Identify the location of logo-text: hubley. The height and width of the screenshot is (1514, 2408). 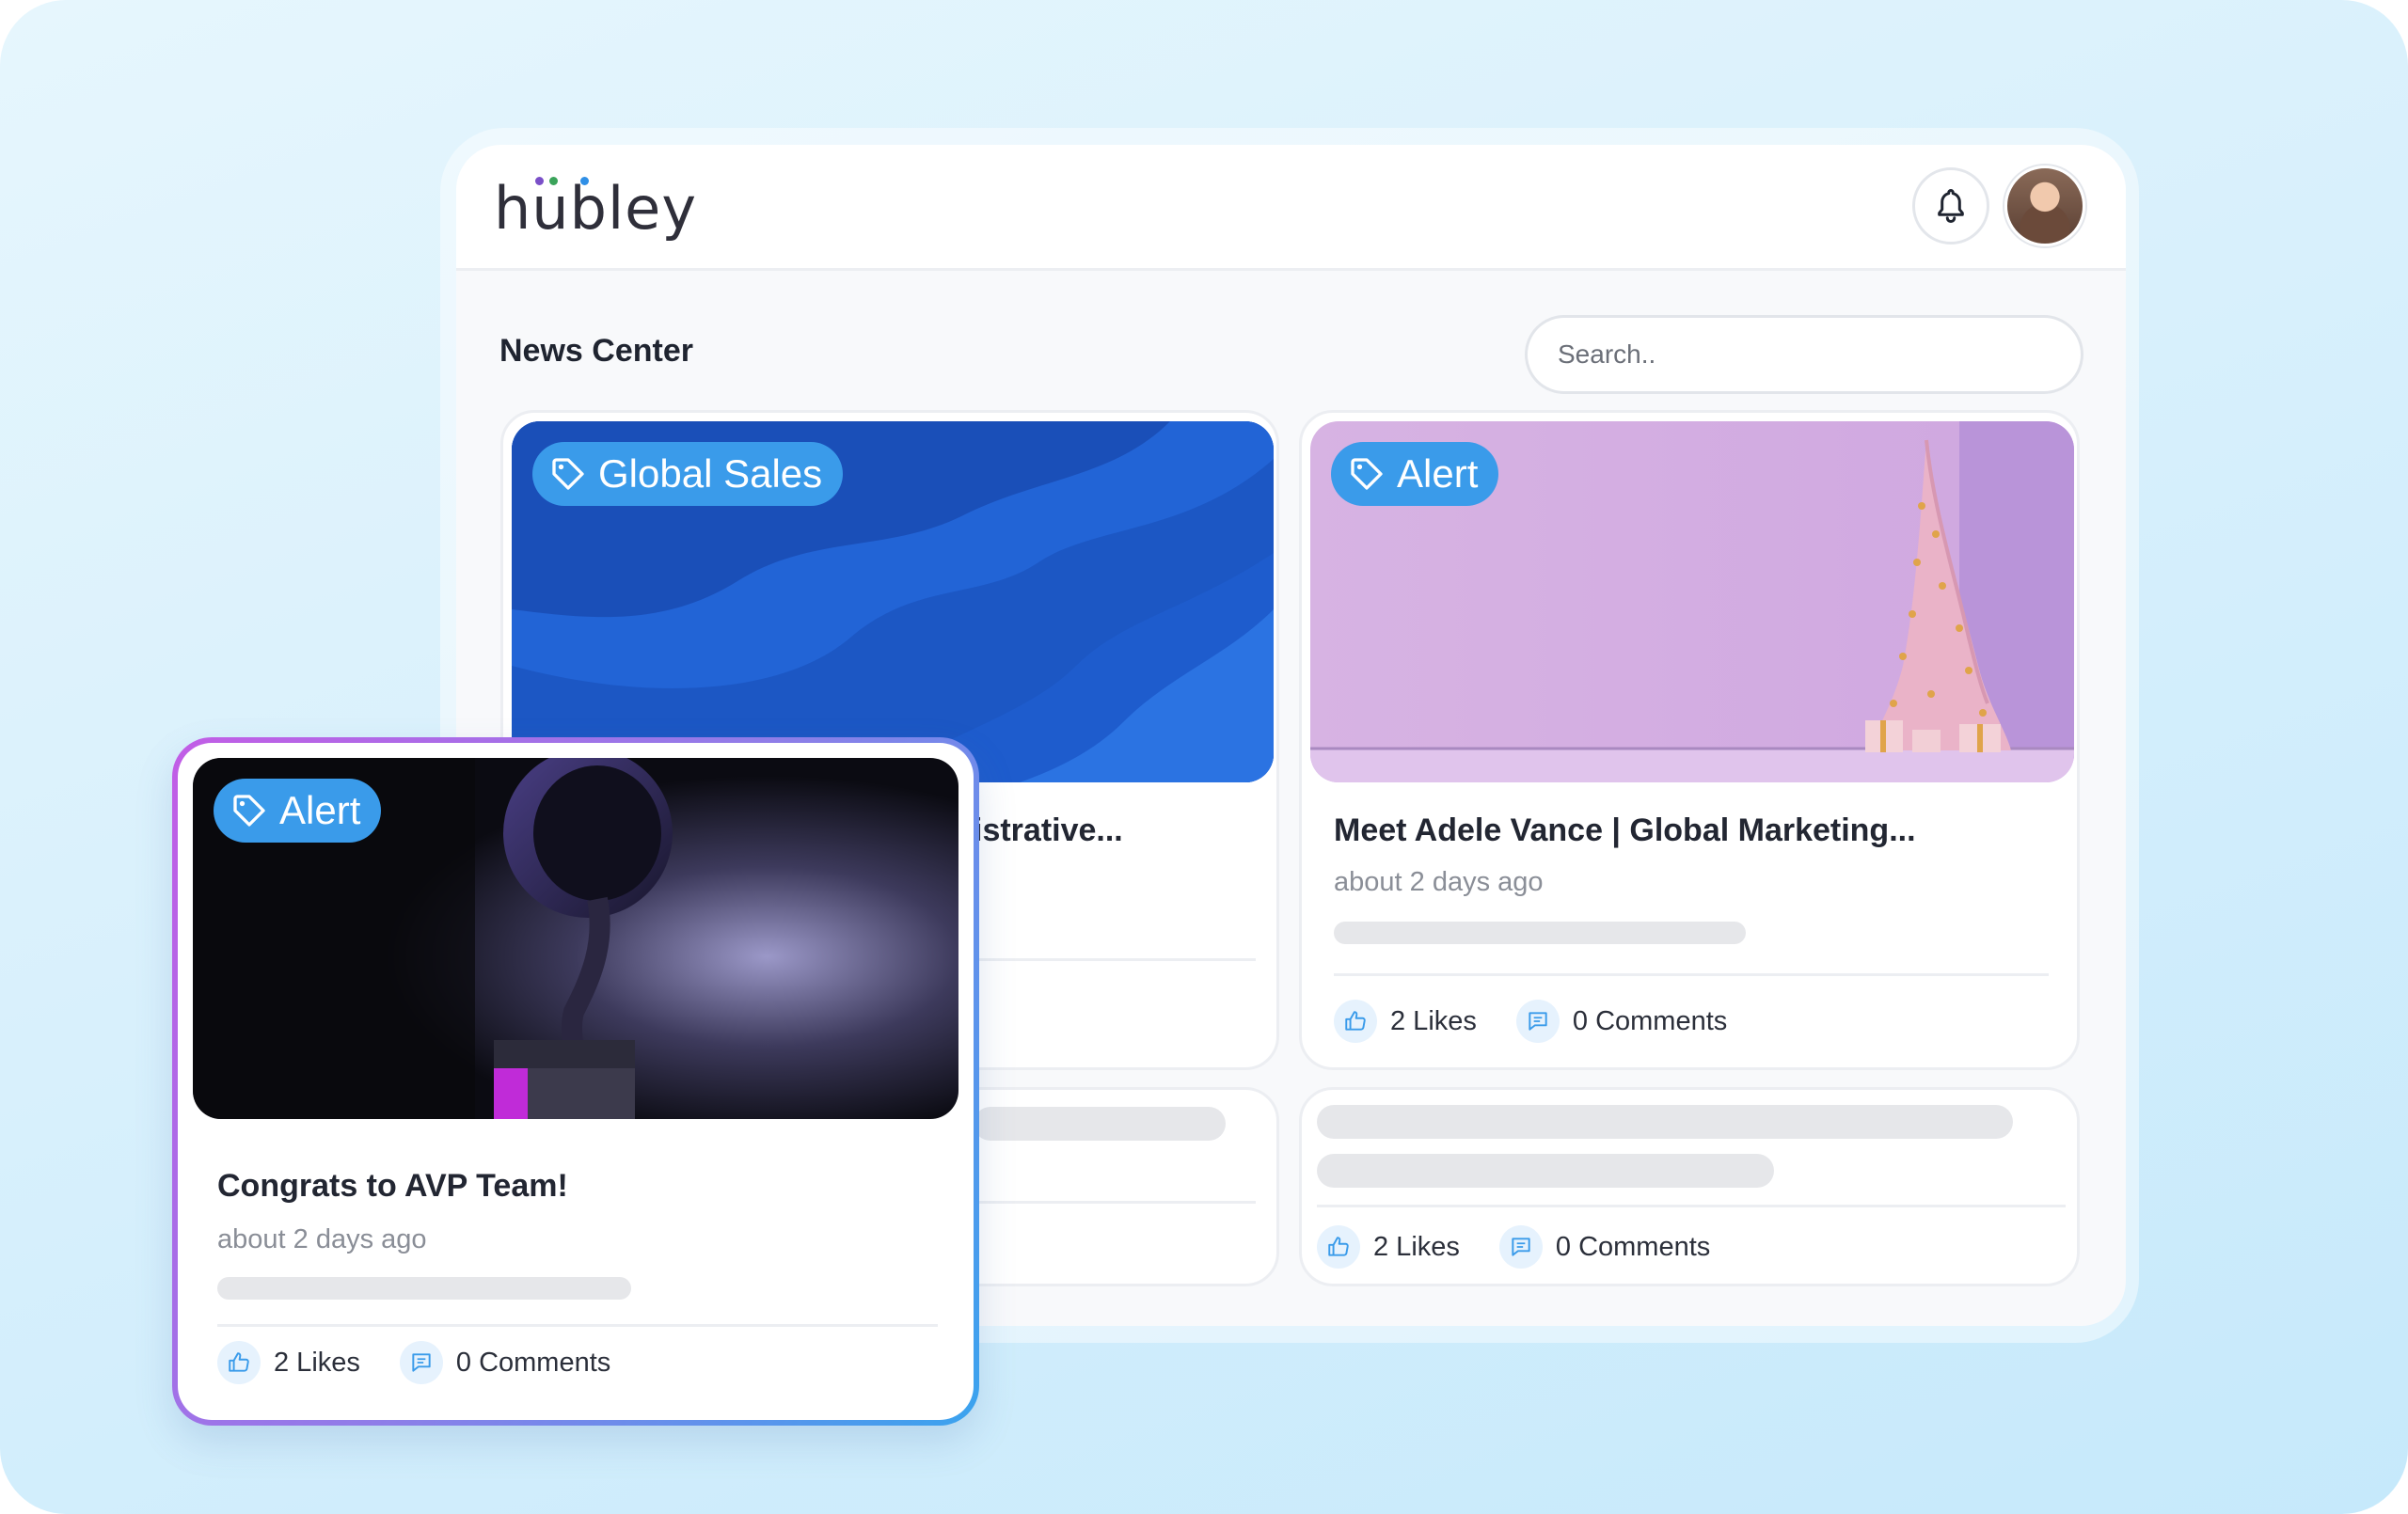
(596, 208).